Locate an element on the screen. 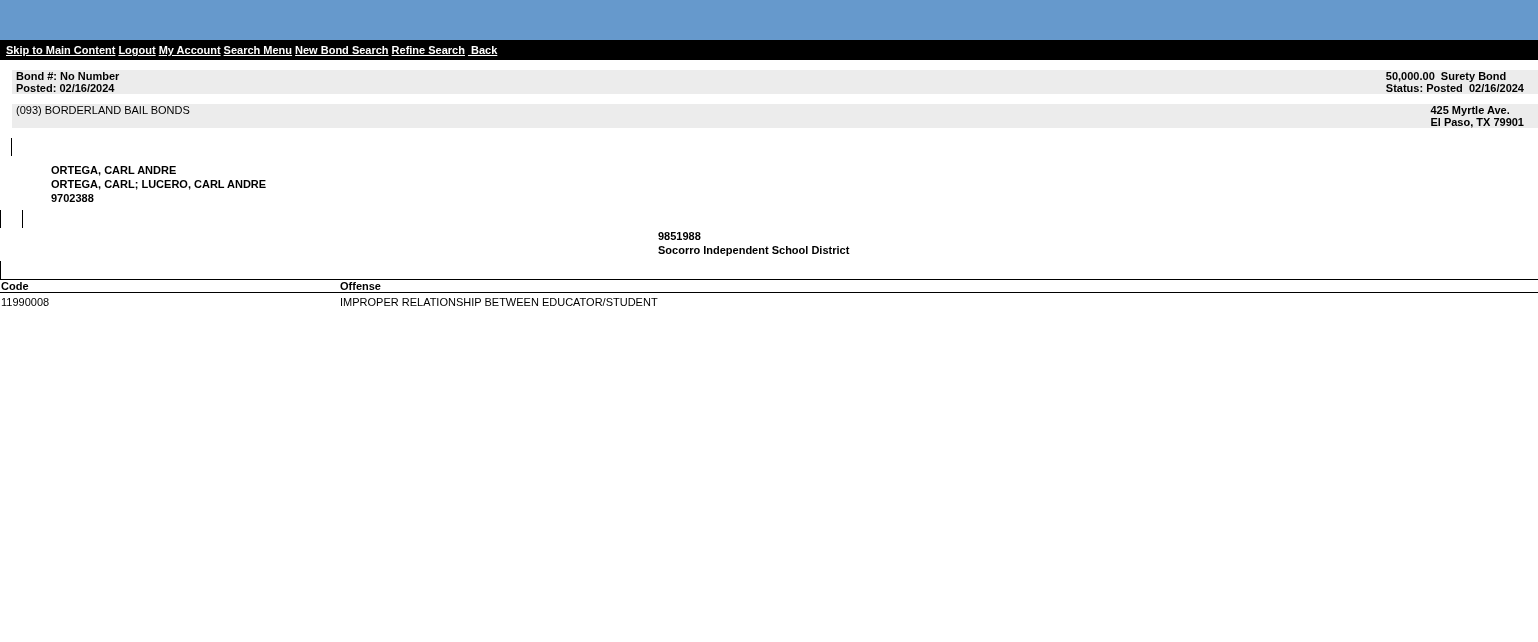 The image size is (1538, 642). defendant-id: 9702388 is located at coordinates (72, 198).